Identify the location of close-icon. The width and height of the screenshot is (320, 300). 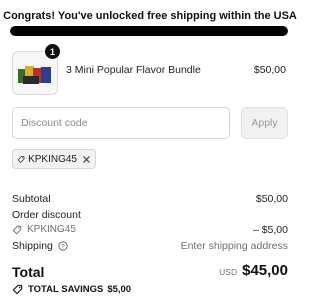
(86, 159).